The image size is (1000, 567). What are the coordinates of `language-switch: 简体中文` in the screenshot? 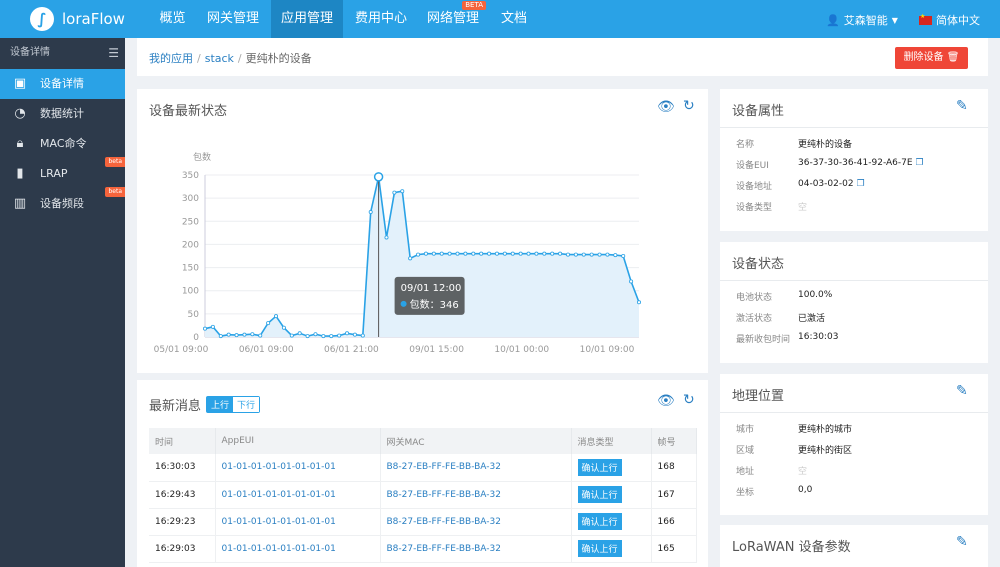 It's located at (949, 20).